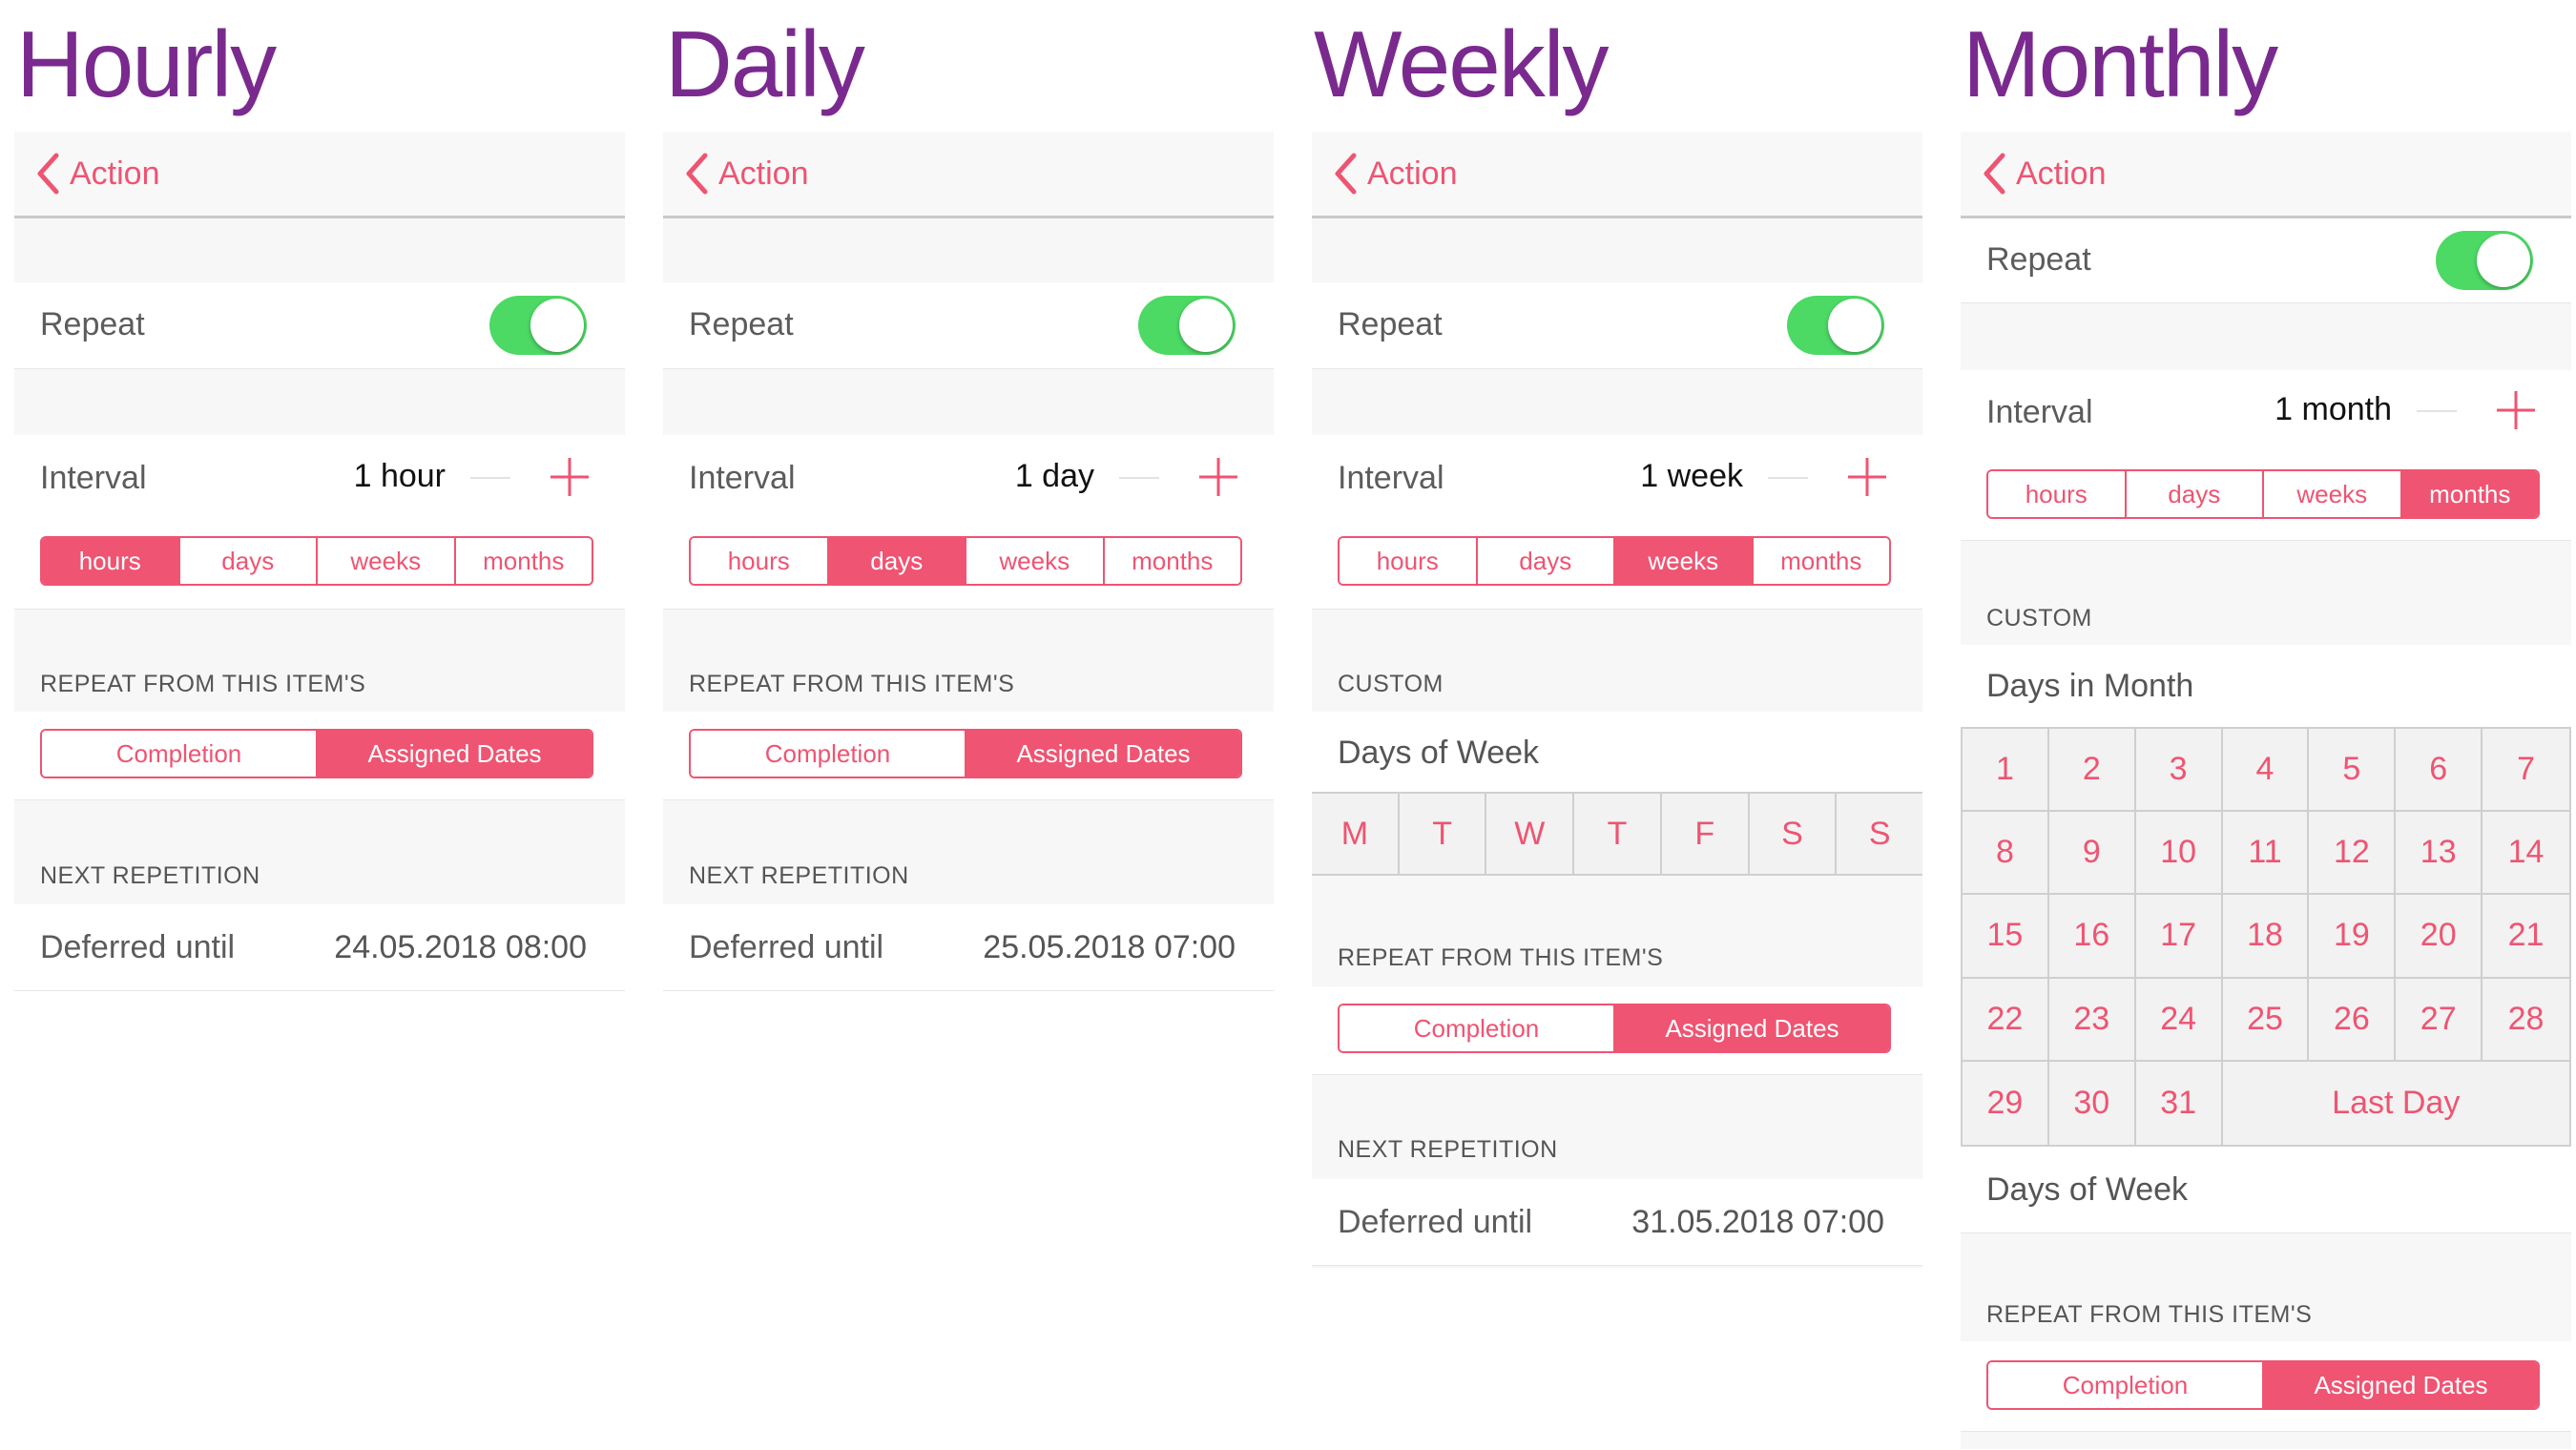 Image resolution: width=2576 pixels, height=1450 pixels. I want to click on month-day-14: 14, so click(2526, 854).